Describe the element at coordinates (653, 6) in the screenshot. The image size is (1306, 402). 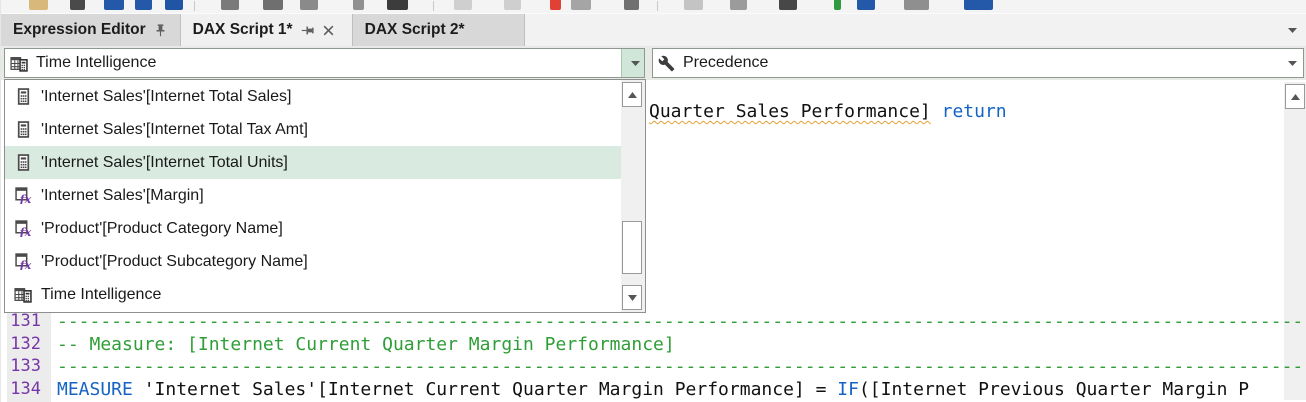
I see `toolbar` at that location.